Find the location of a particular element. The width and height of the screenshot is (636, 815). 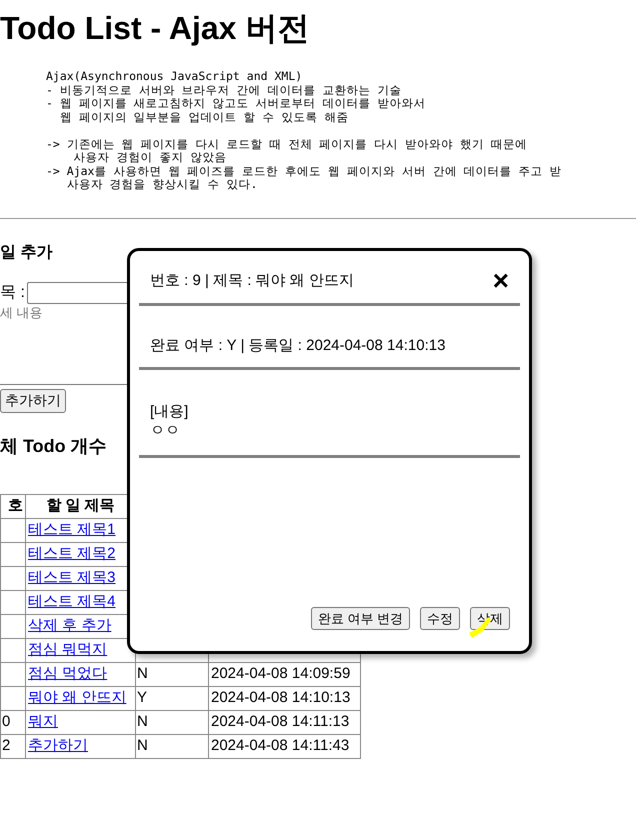

description-text: Ajax(Asynchronous JavaScript and XML) - 비동기적으로 서버와 브라우저 간에 데이터를 교환하는 기술 - 웹 페이지를 새로고침하지 않고도 서버로부터 데이터를 받아와서 웹 페이지의 일부분을 업데이트 할 수 있도록 해줌 -> 기존에는 웹 페이지를 다시 로드할 때 전체 페이지를 다시 받아와야 했기 때문에 사용자 경험이 좋지 않았음 -> Ajax를 사용하면 웹 페이즈를 로드한 후에도 웹 페이지와 서버 간에 데이터를 주고 받 사용자 경험을 향상시킬 수 있다. is located at coordinates (304, 131).